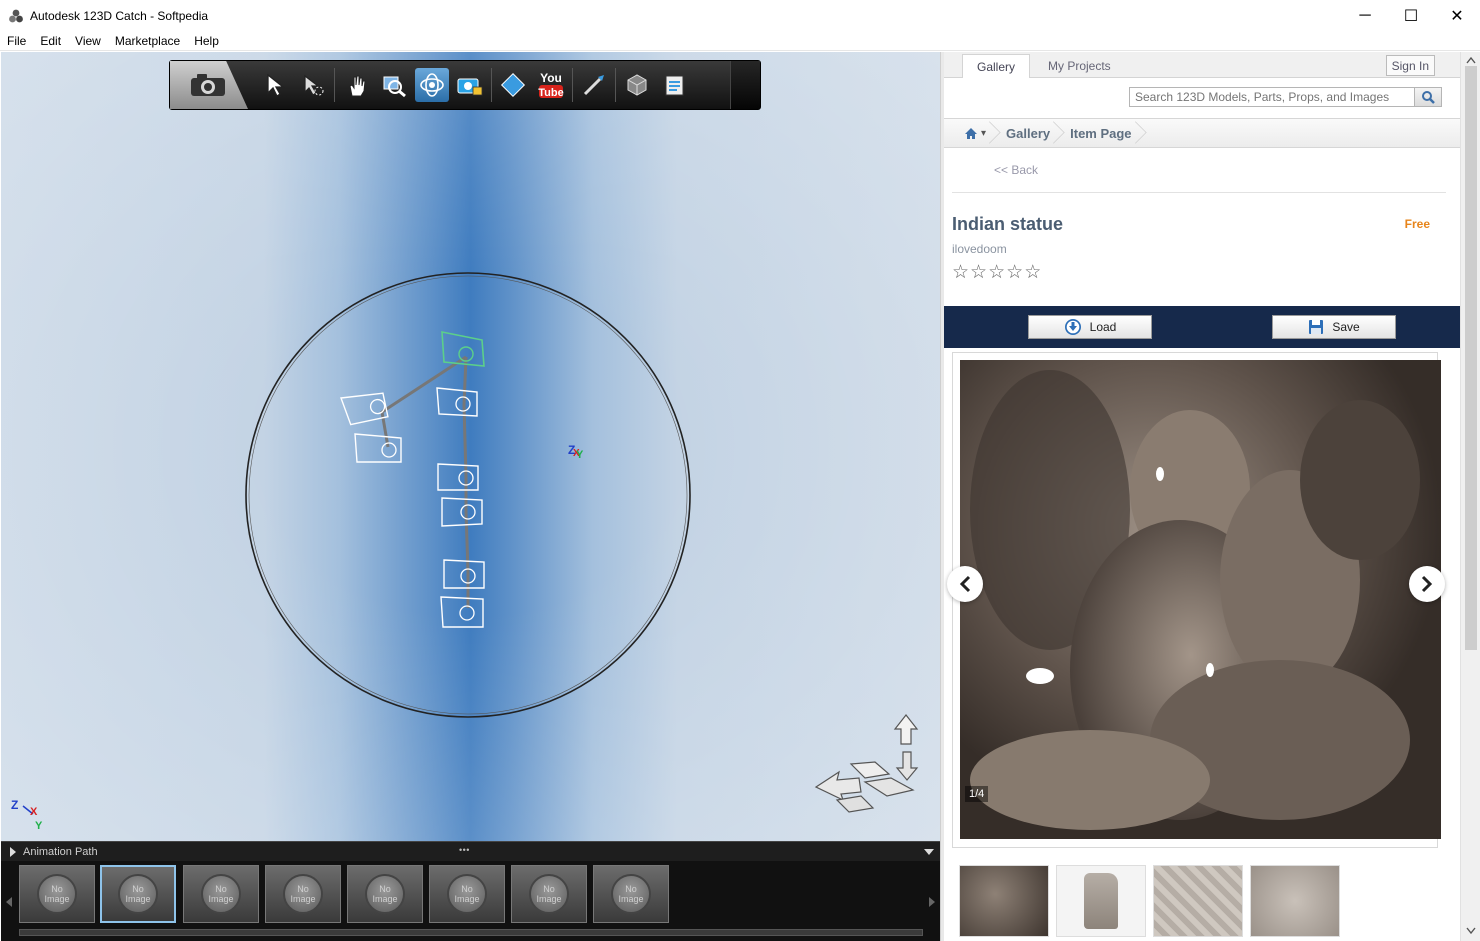 This screenshot has width=1480, height=941. I want to click on thumbnail-fragment-shape, so click(1101, 901).